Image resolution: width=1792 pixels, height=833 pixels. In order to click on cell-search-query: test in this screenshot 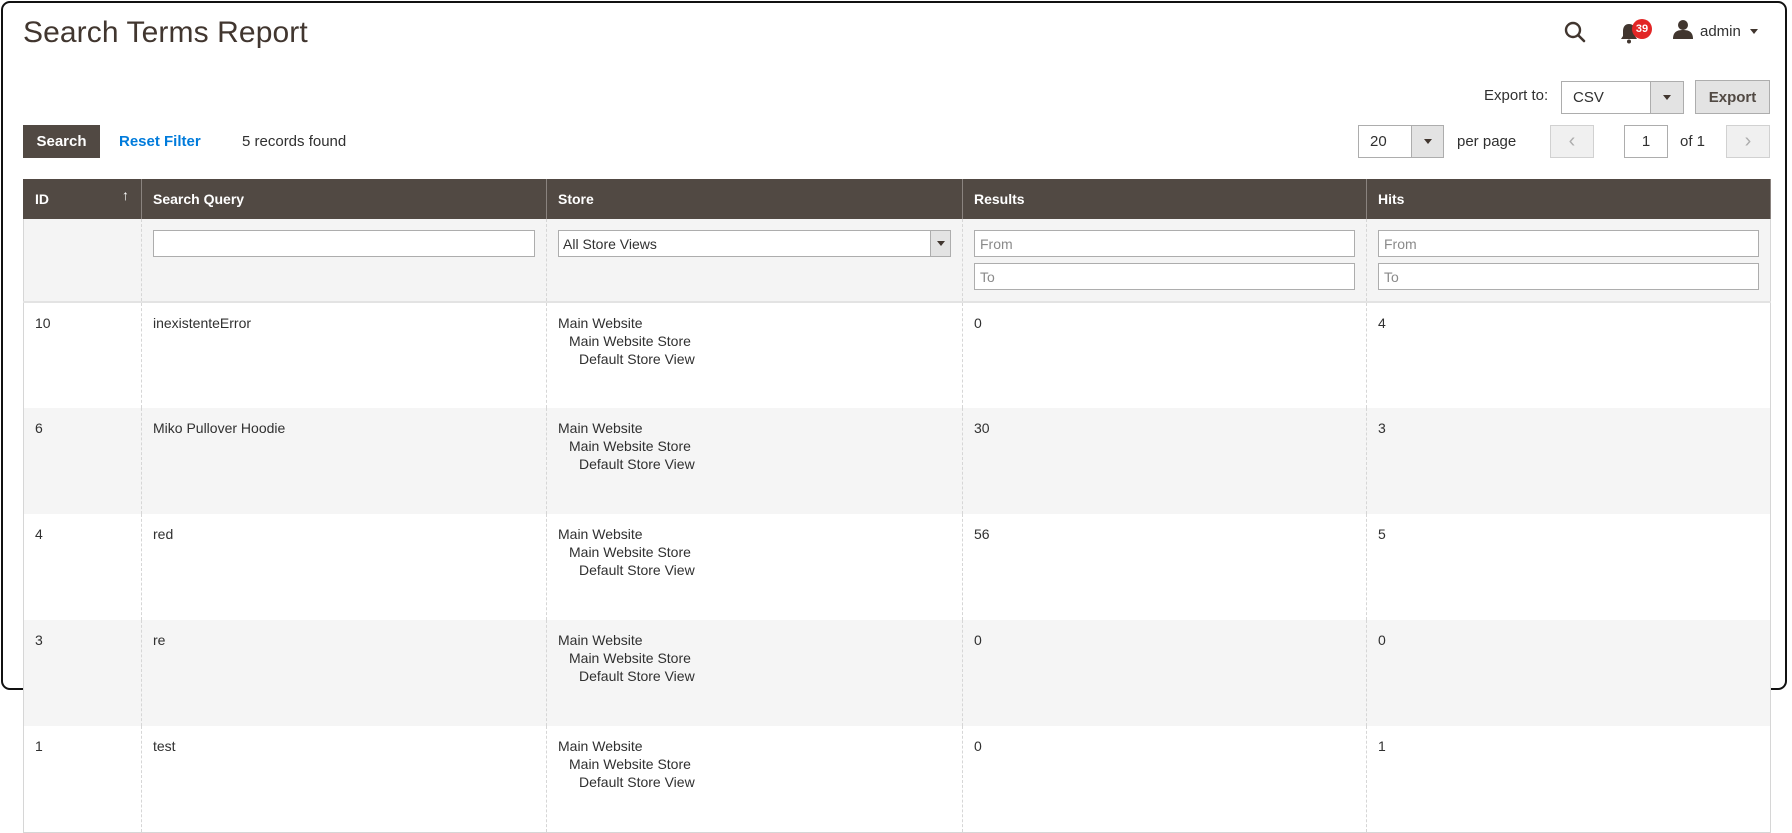, I will do `click(344, 779)`.